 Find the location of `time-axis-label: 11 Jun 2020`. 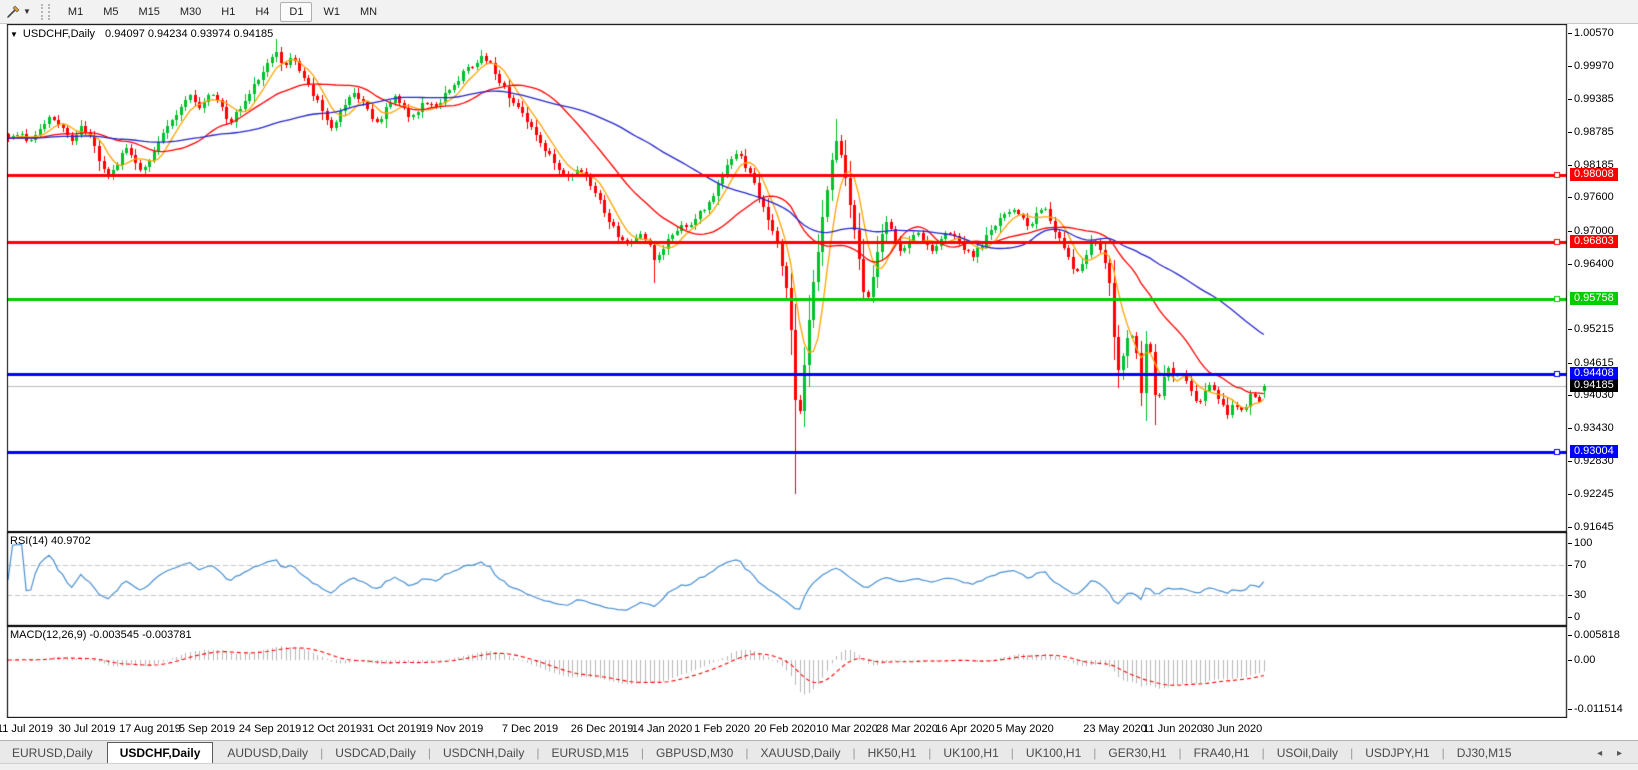

time-axis-label: 11 Jun 2020 is located at coordinates (1173, 729).